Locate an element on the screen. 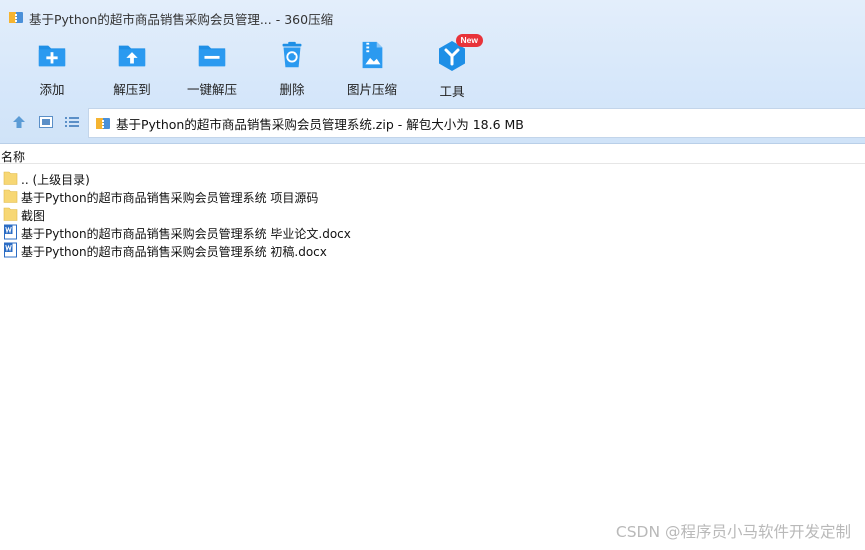 Image resolution: width=865 pixels, height=550 pixels. column-header-name: 名称 is located at coordinates (432, 154).